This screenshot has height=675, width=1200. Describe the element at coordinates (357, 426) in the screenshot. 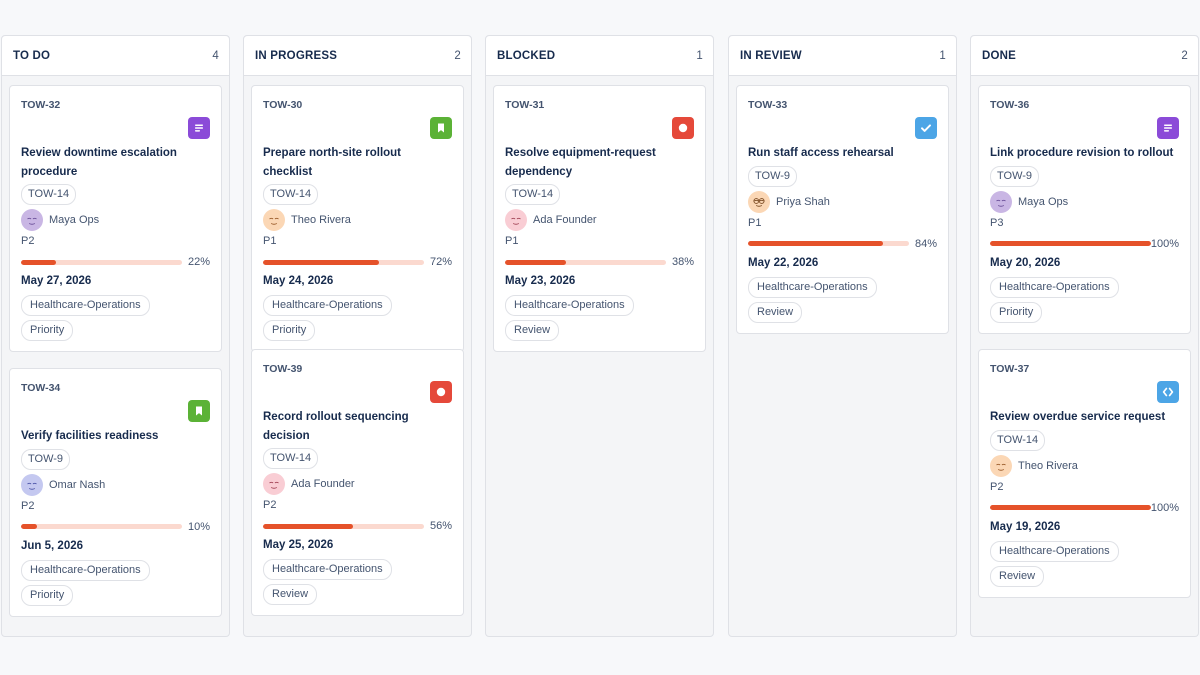

I see `issue-title: Record rollout sequencing decision` at that location.